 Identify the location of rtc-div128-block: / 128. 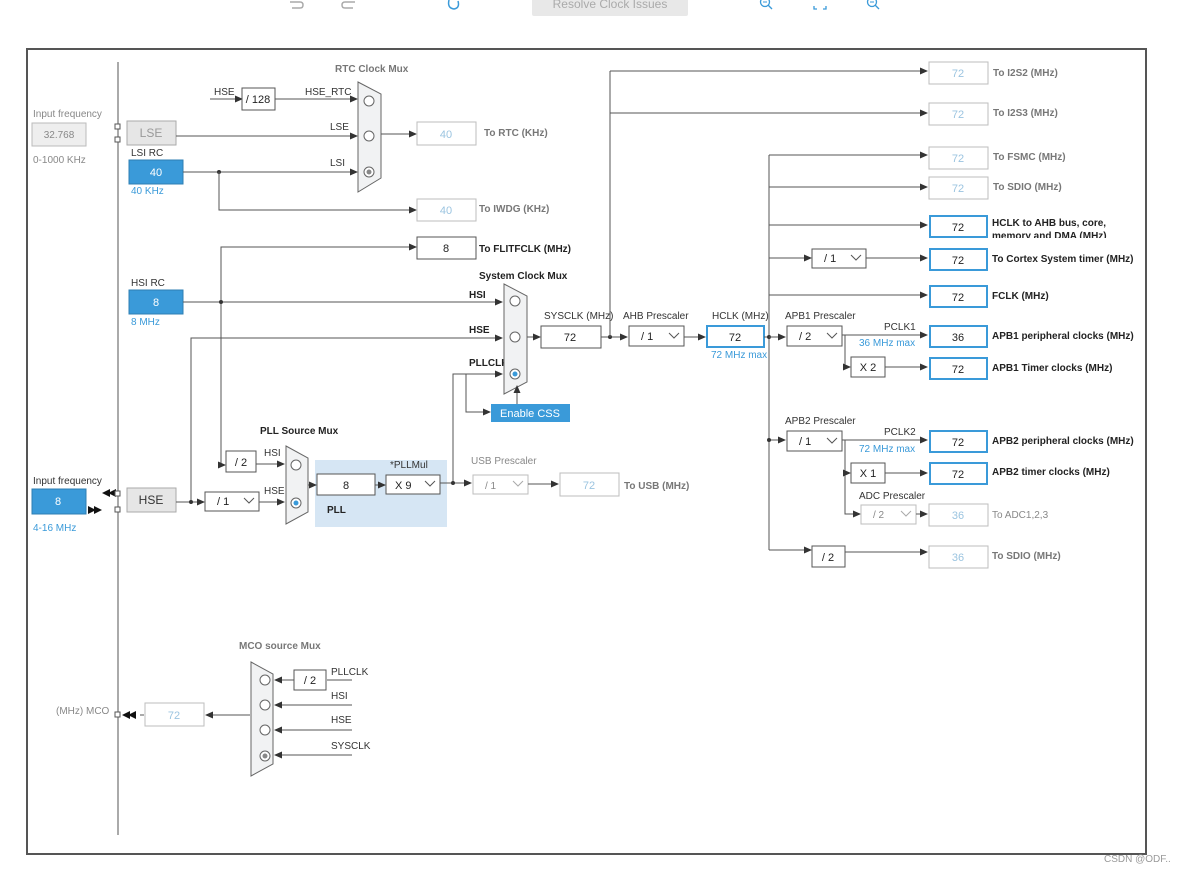
(258, 99).